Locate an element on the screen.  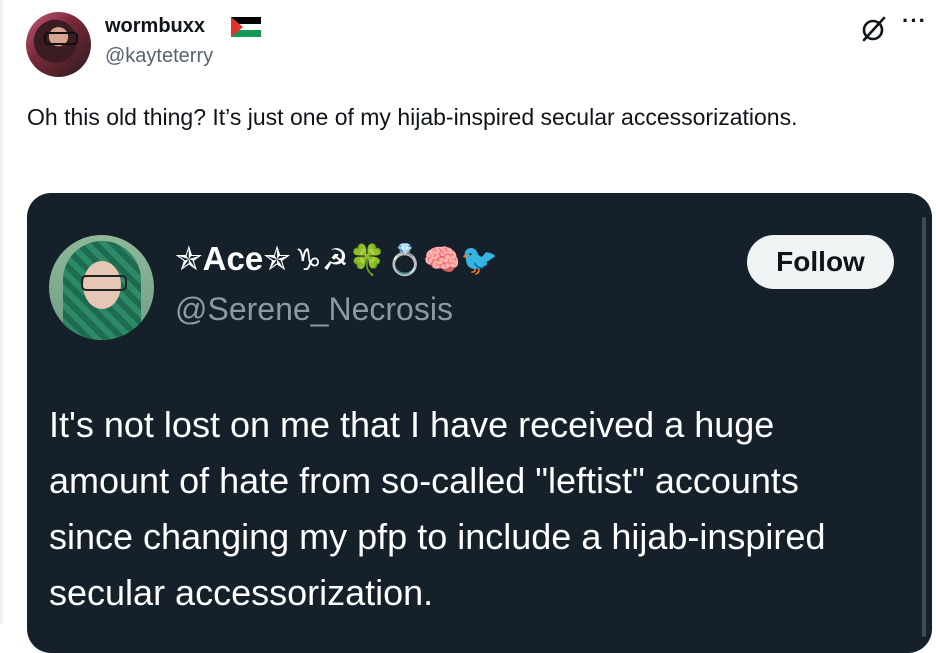
timeline-divider is located at coordinates (1, 312).